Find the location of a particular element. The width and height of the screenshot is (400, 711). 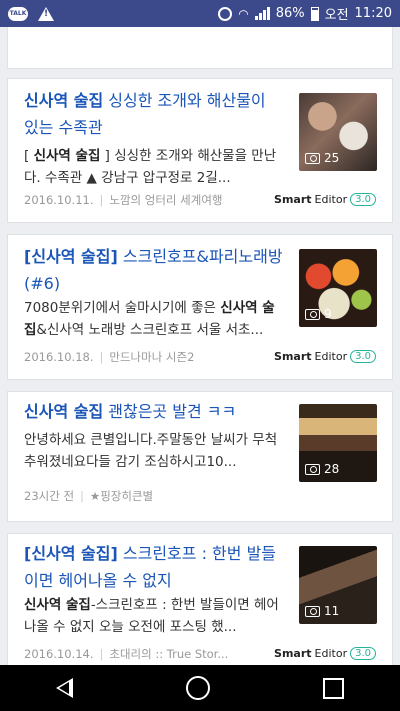

snippet-text: [ is located at coordinates (29, 156).